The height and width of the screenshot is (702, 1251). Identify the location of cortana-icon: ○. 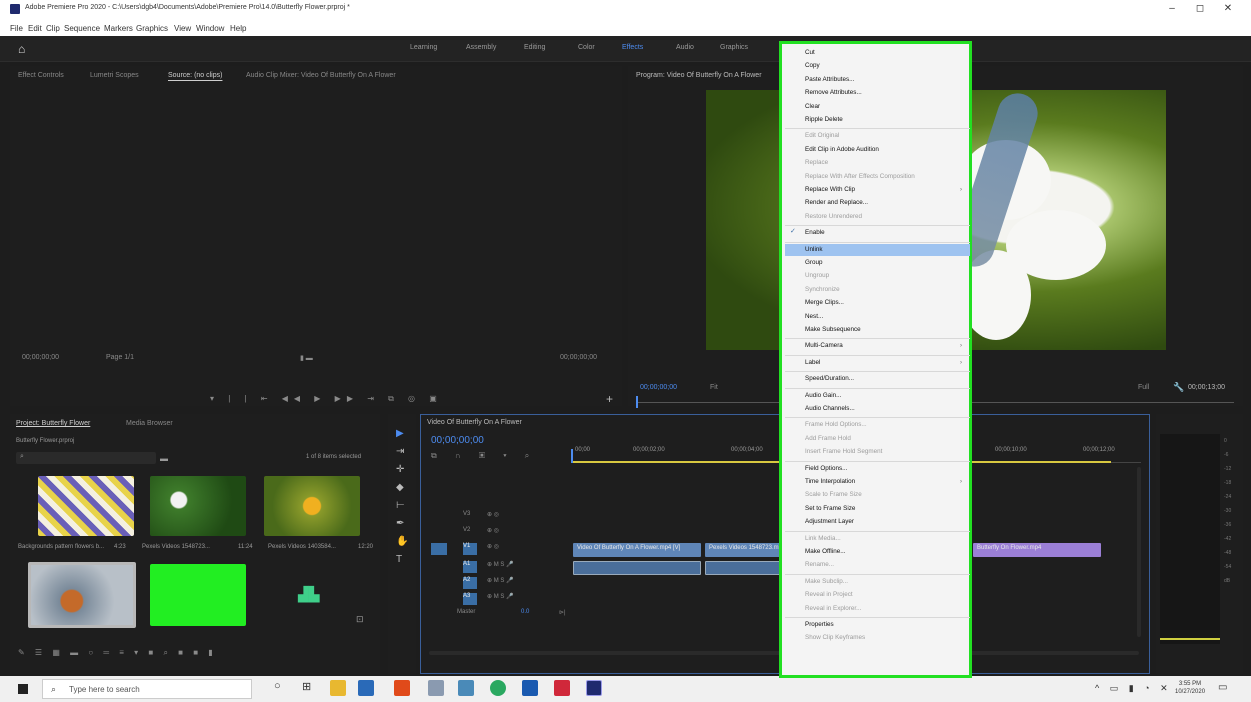
(282, 688).